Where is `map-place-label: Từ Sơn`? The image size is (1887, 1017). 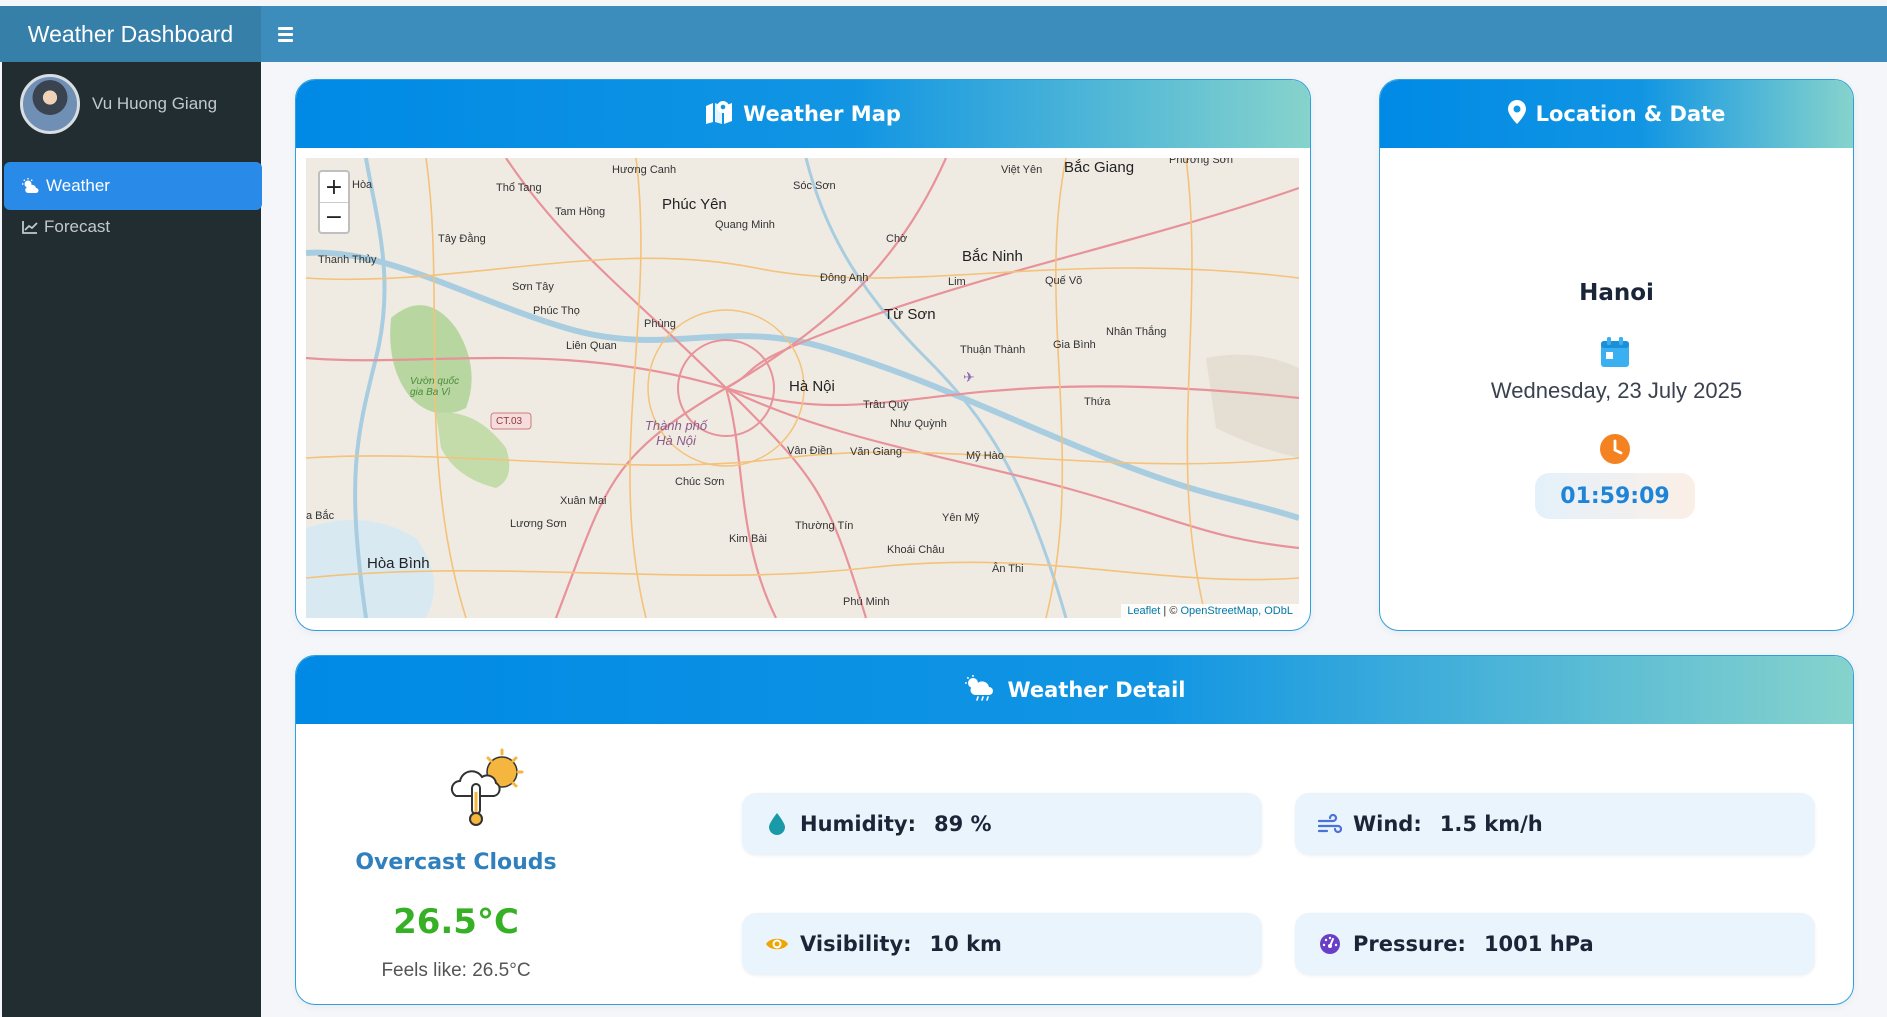
map-place-label: Từ Sơn is located at coordinates (910, 314).